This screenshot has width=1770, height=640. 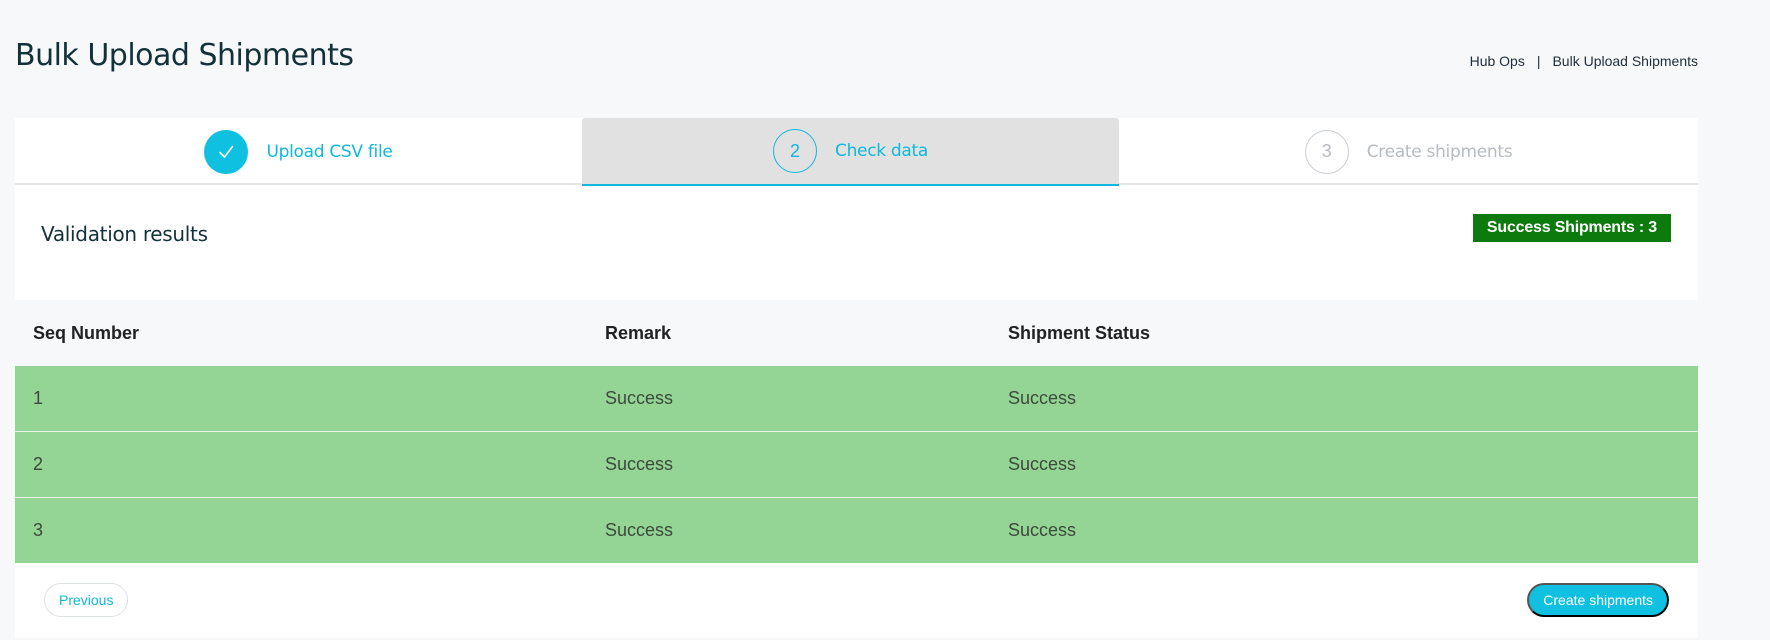 What do you see at coordinates (856, 530) in the screenshot?
I see `table-row: 3 Success Success` at bounding box center [856, 530].